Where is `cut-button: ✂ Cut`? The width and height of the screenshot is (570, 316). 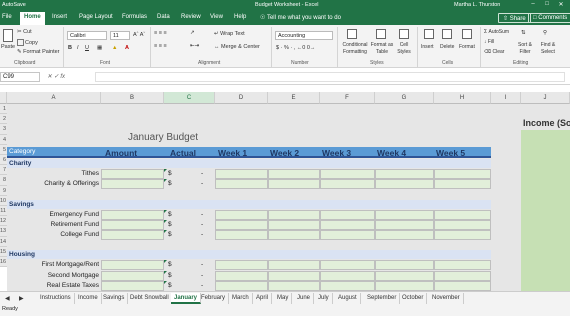
cut-button: ✂ Cut is located at coordinates (24, 32).